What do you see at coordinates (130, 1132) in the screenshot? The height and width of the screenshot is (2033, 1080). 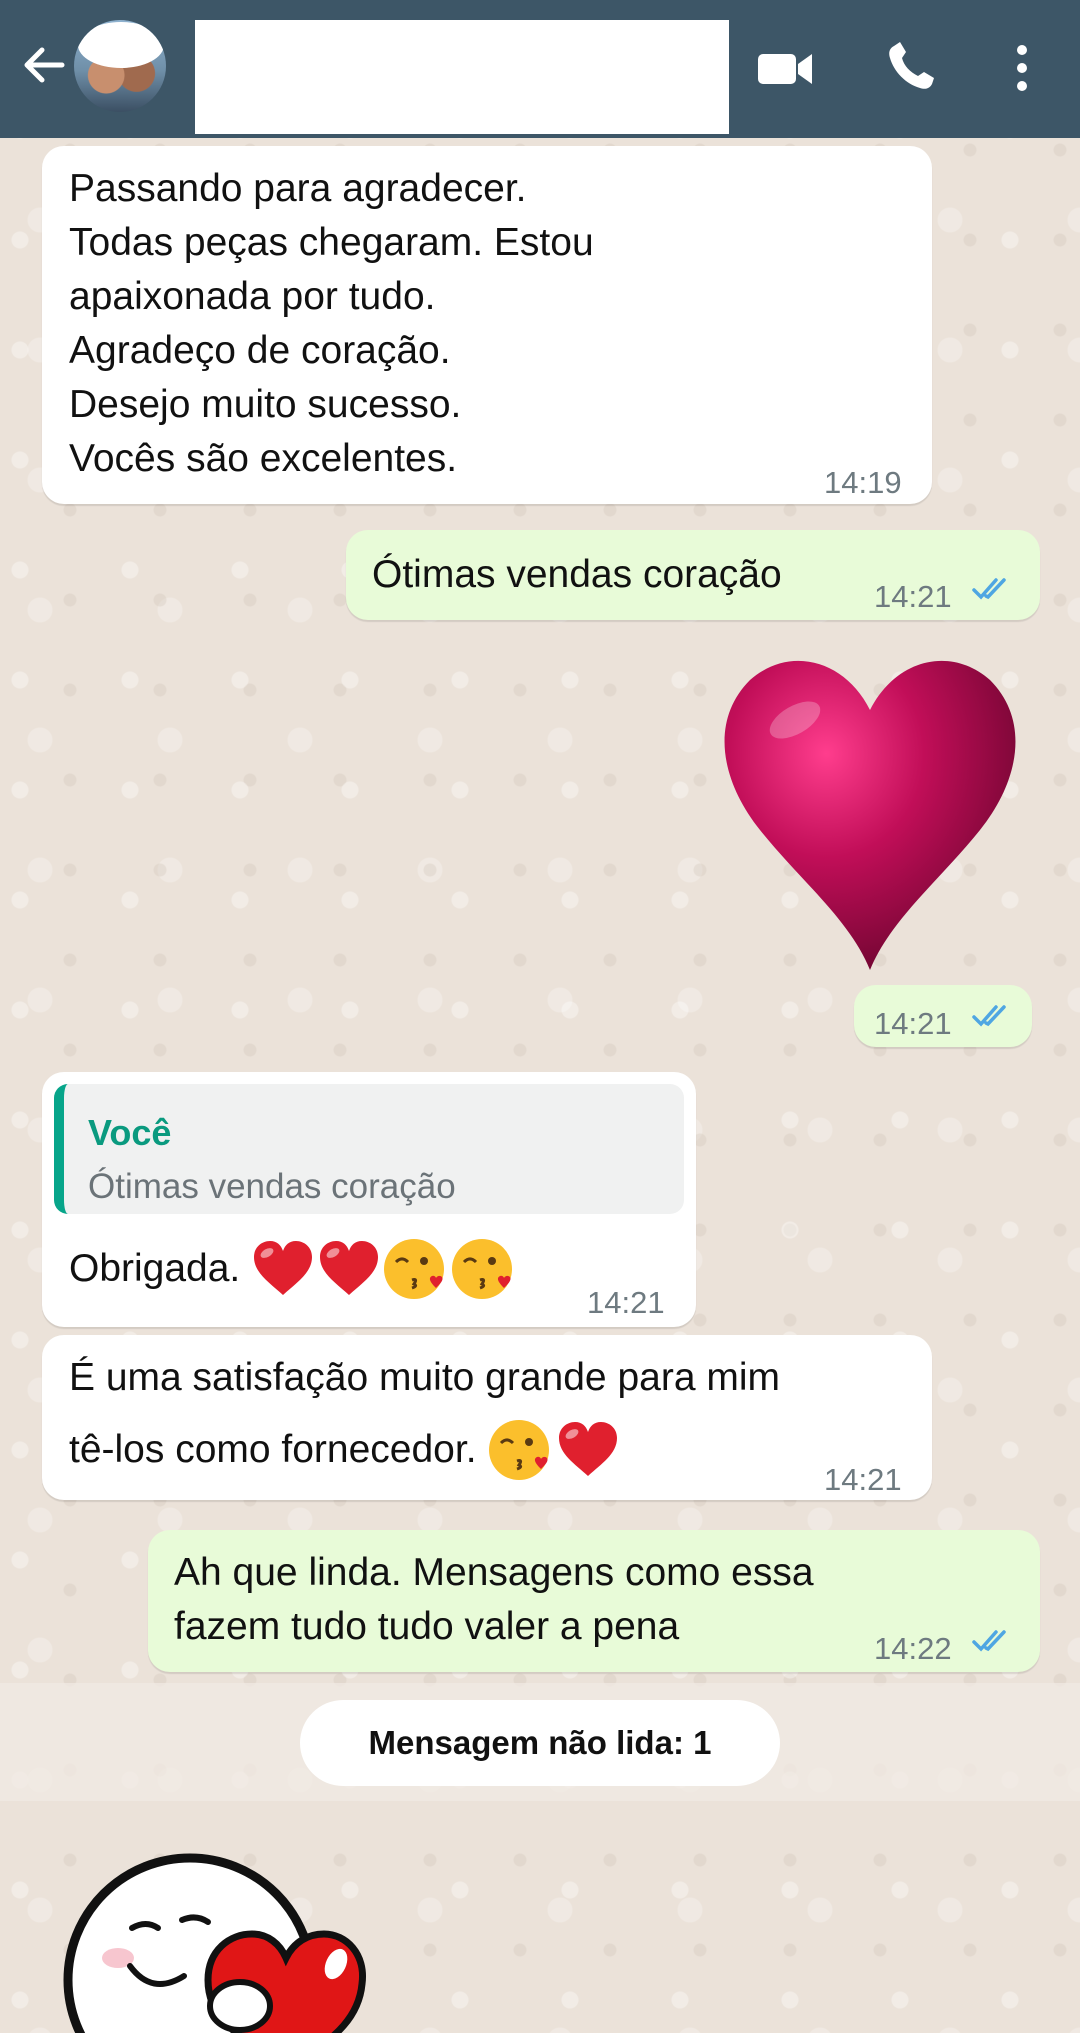 I see `quote-author: Você` at bounding box center [130, 1132].